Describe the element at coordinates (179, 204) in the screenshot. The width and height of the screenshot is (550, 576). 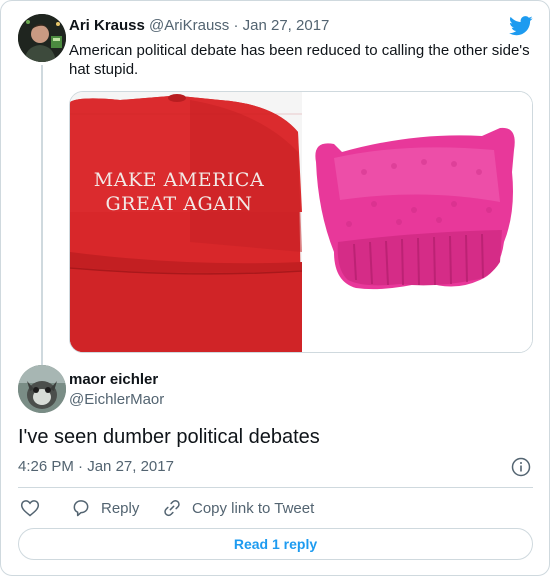
I see `maga-line-2: GREAT AGAIN` at that location.